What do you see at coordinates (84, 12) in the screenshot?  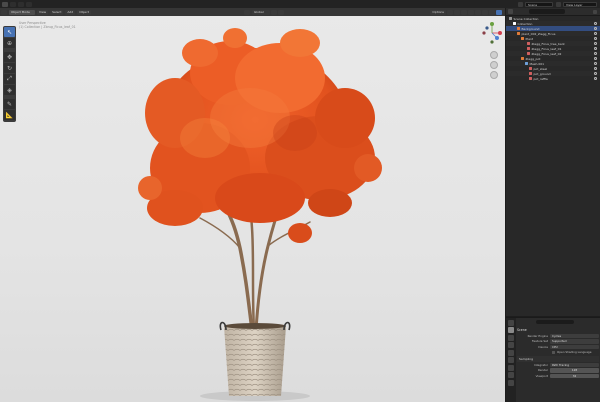 I see `menu-object: Object` at bounding box center [84, 12].